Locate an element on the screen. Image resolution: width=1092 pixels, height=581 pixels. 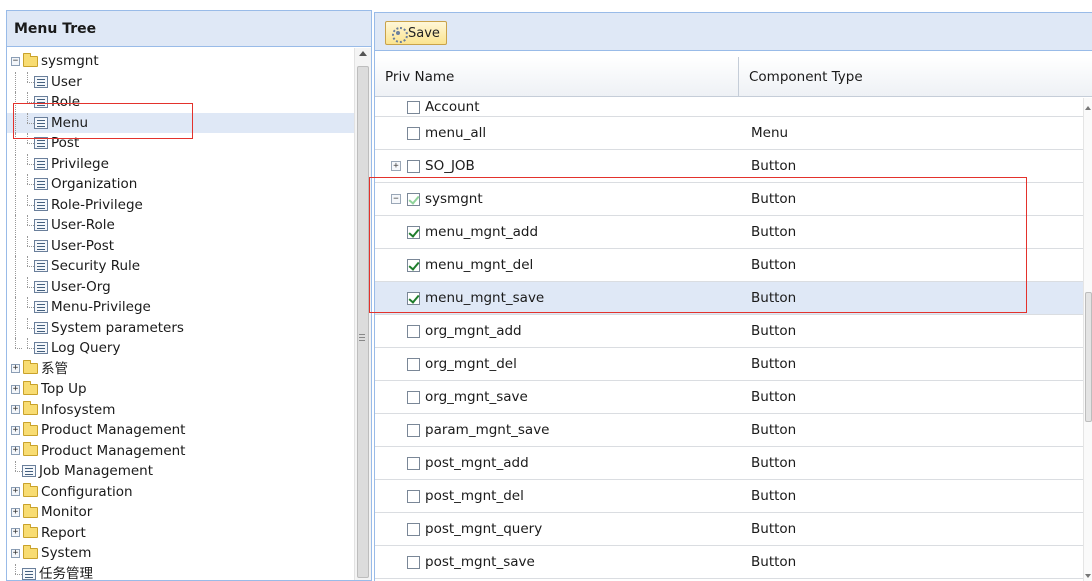
tree-scrollbar is located at coordinates (362, 314).